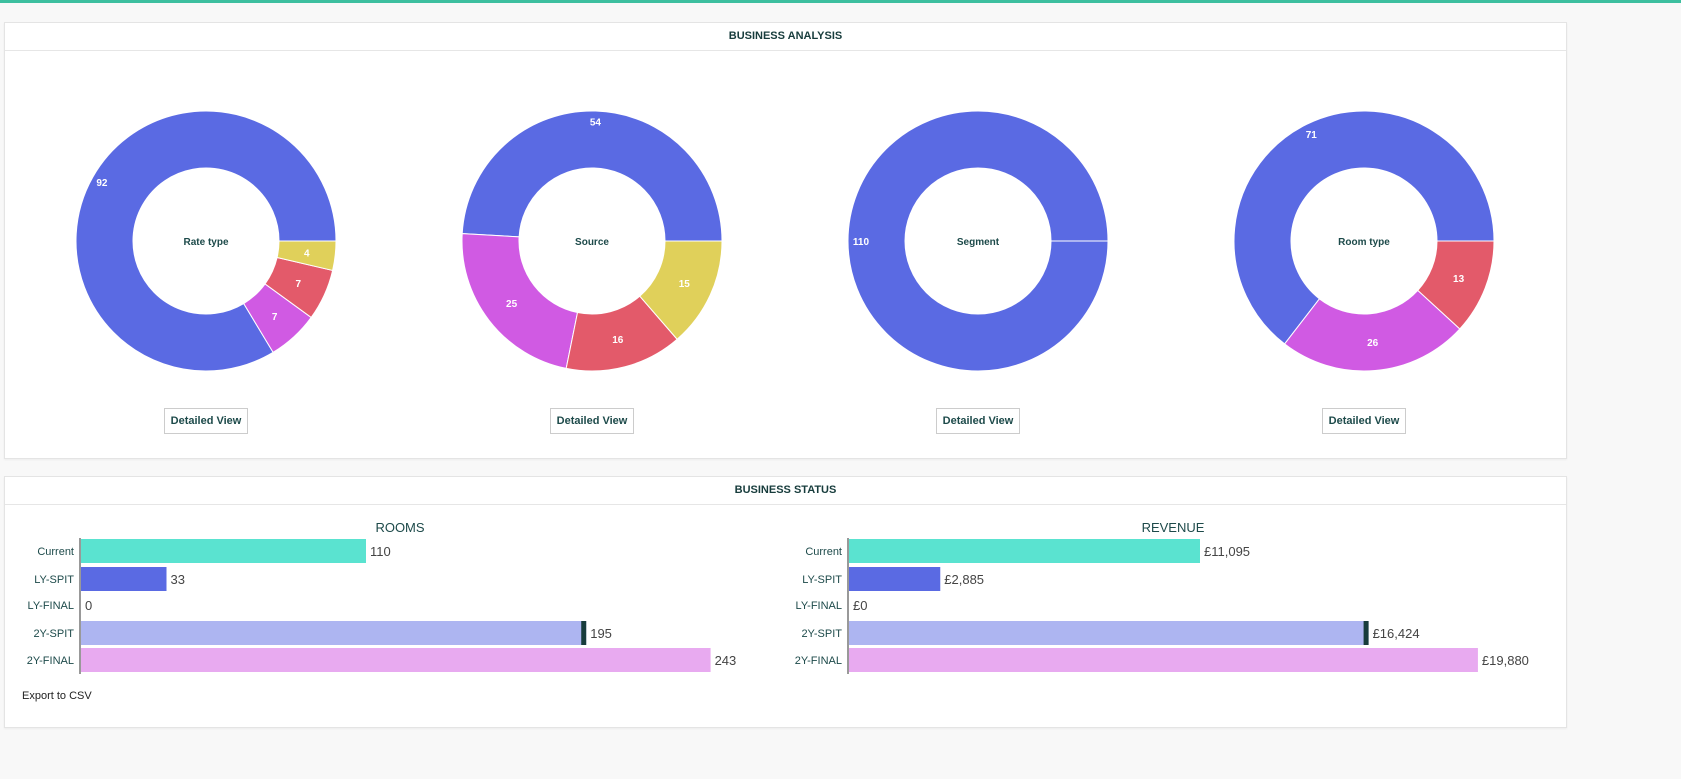 This screenshot has height=779, width=1681. Describe the element at coordinates (178, 579) in the screenshot. I see `bar-value-label: 33` at that location.